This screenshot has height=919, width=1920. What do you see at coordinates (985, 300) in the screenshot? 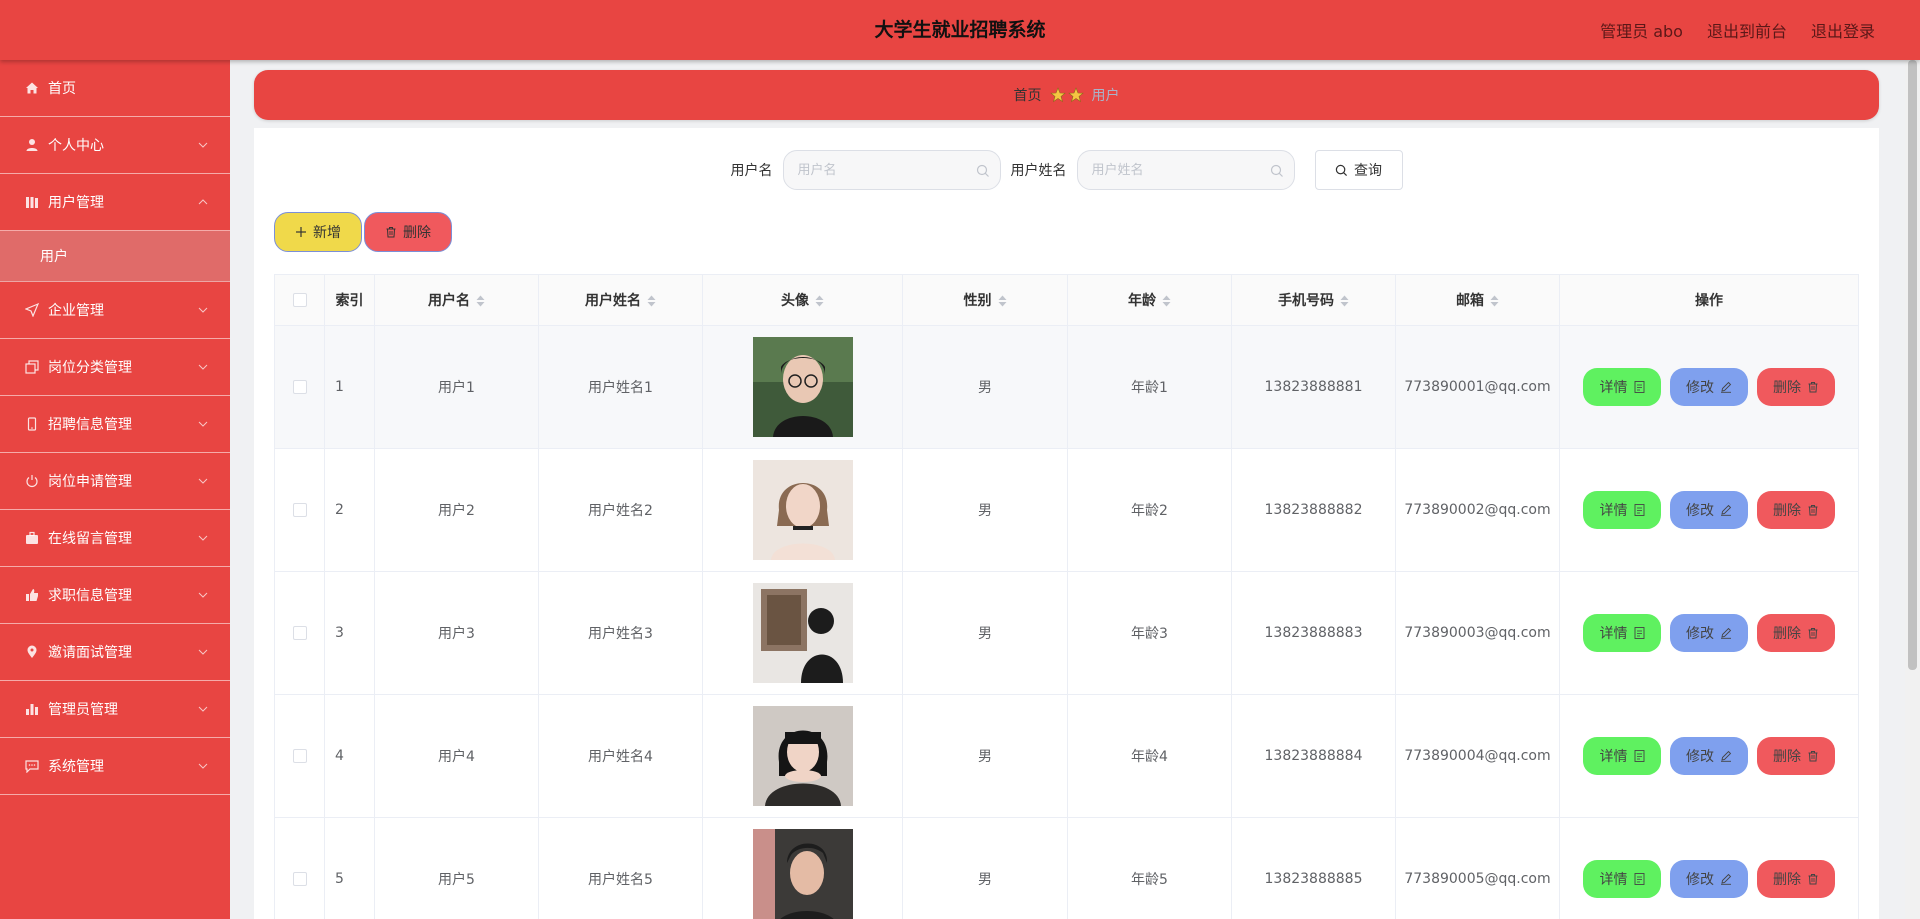
I see `col-gender: 性别` at bounding box center [985, 300].